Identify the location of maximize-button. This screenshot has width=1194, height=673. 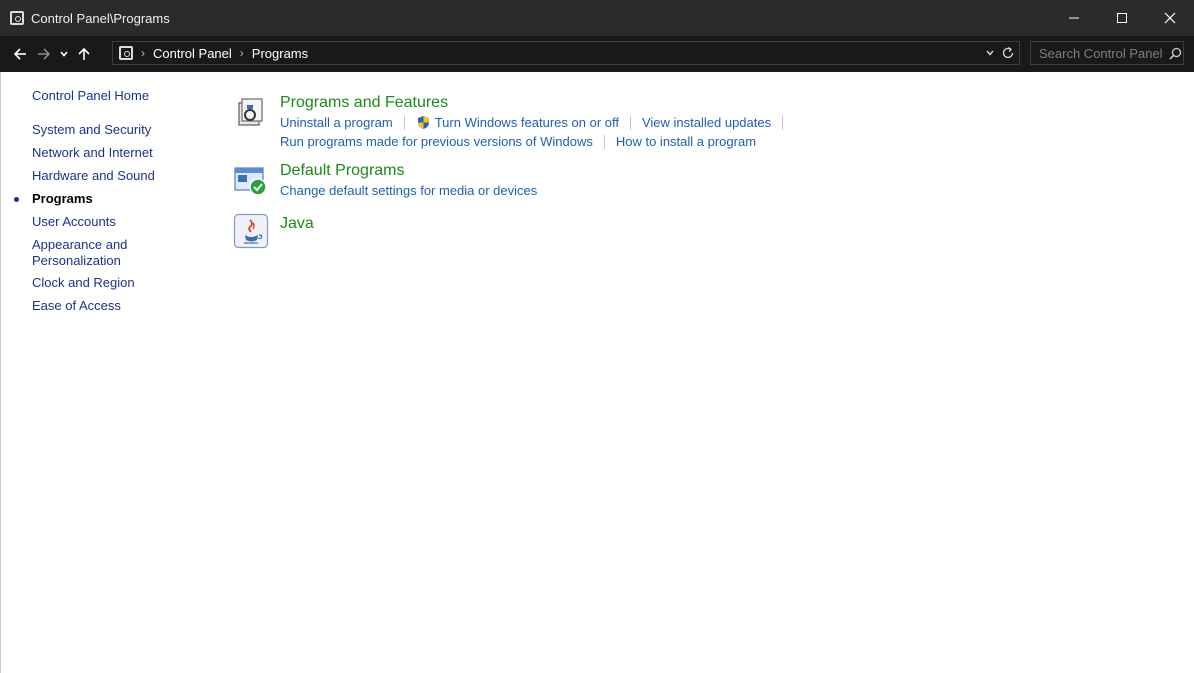
(1122, 18).